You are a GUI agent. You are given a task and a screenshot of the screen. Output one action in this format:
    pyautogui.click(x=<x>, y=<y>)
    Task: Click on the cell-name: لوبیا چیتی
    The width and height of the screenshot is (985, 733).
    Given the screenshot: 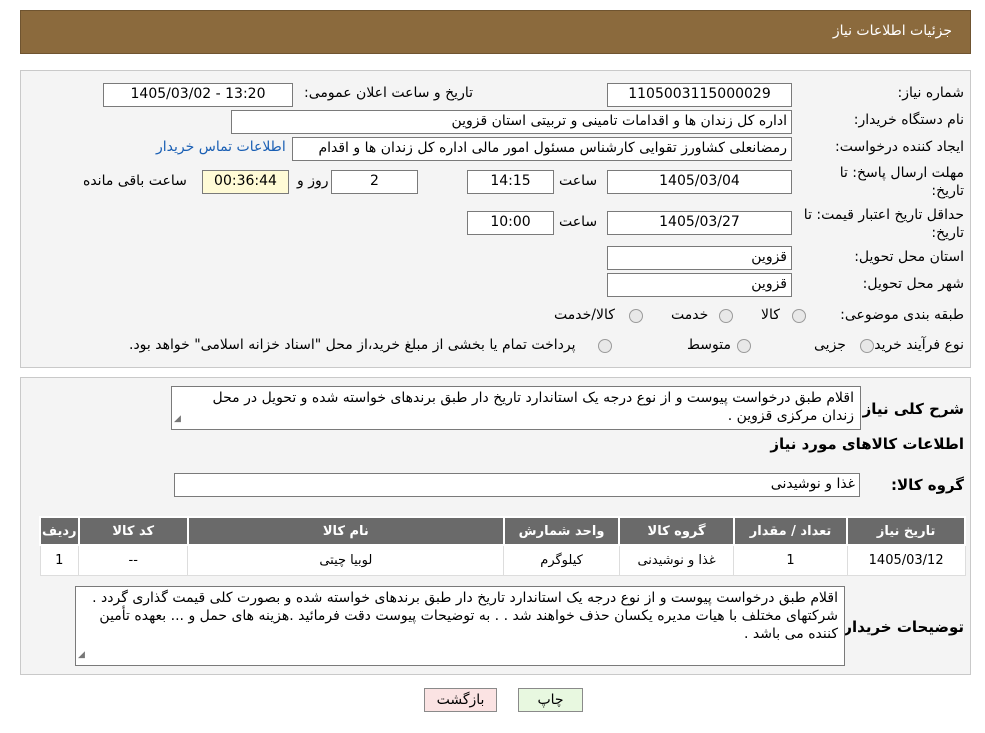 What is the action you would take?
    pyautogui.click(x=346, y=560)
    